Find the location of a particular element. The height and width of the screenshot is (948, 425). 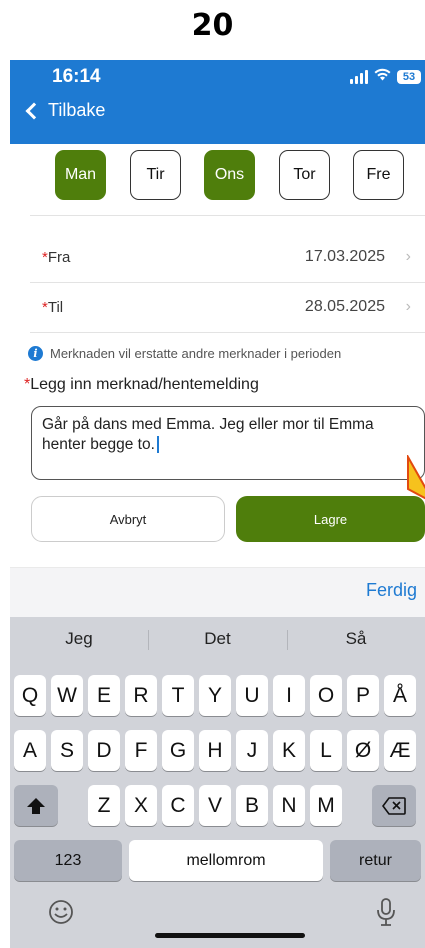

key-k: K is located at coordinates (289, 750).